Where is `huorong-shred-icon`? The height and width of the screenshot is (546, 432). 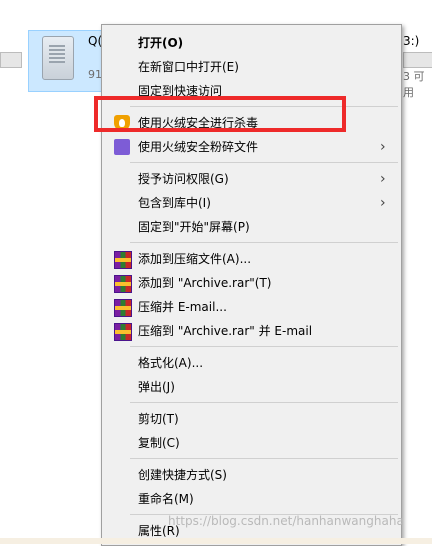
huorong-shred-icon is located at coordinates (122, 147).